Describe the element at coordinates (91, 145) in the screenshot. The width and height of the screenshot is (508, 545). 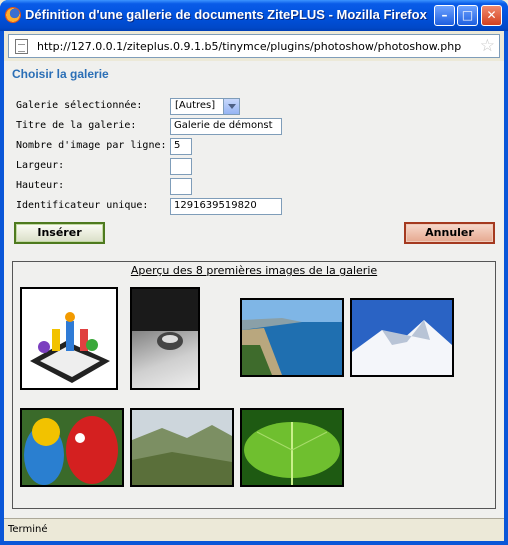
I see `images-per-line-label: Nombre d'image par ligne:` at that location.